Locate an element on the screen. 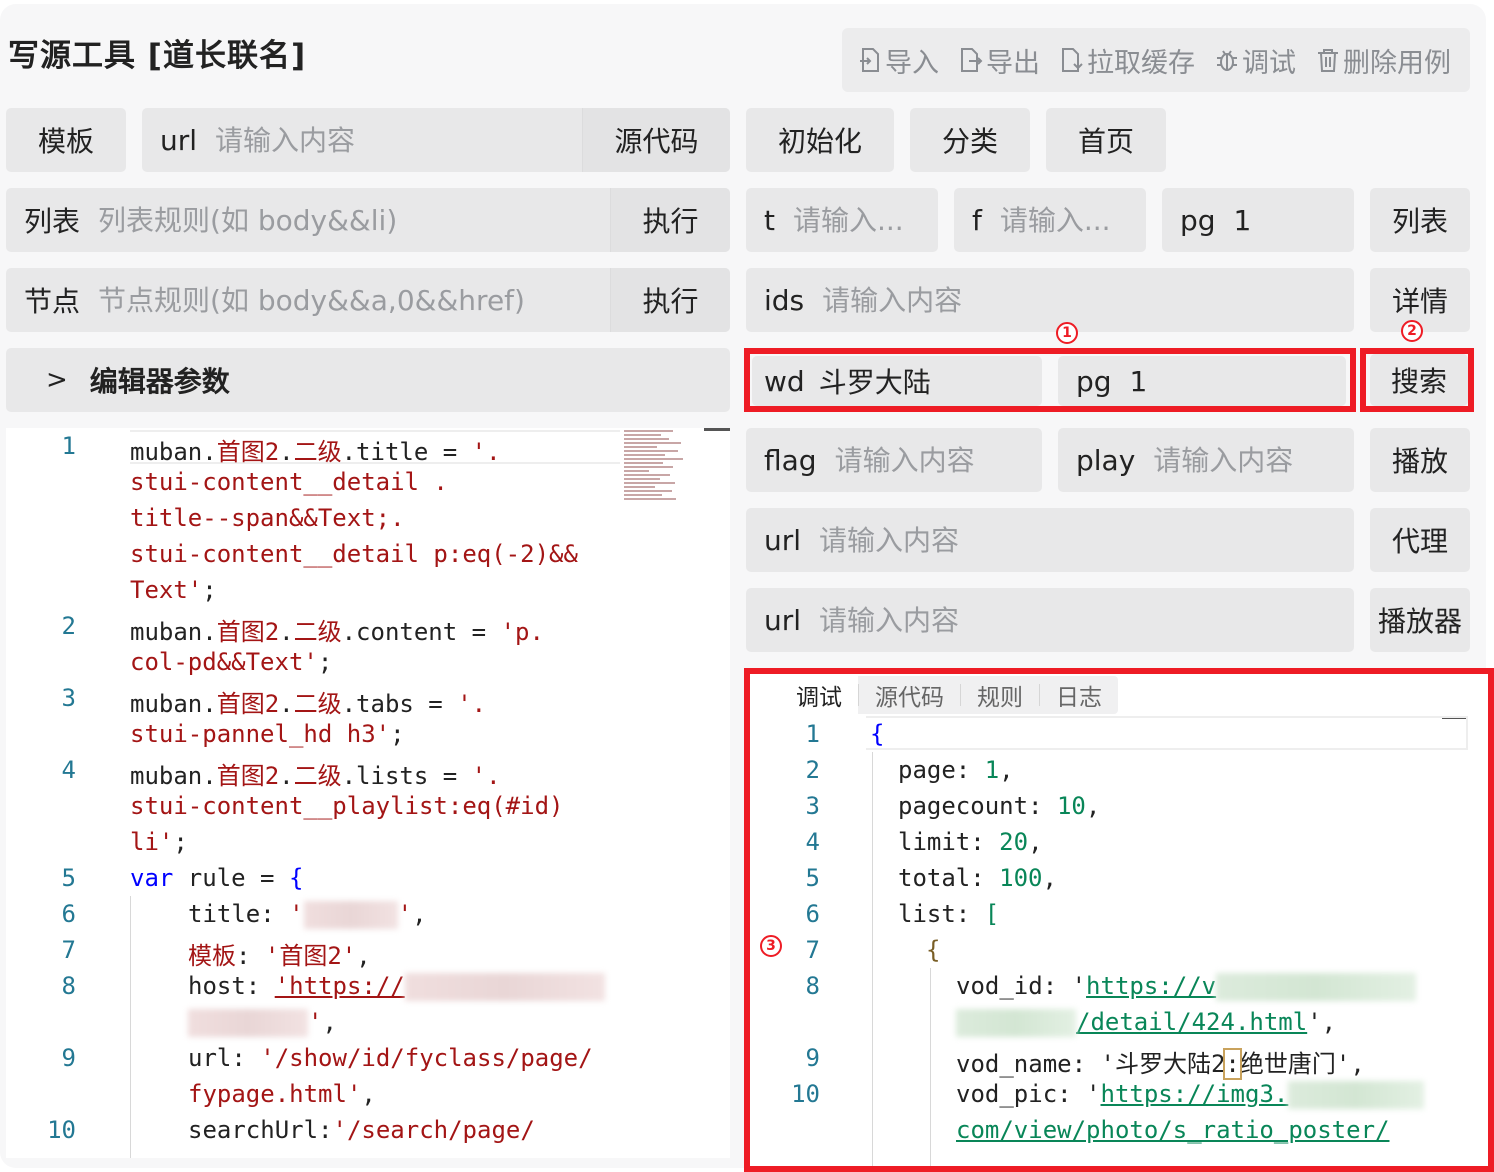  delete-case-button: 删除用例 is located at coordinates (1383, 60).